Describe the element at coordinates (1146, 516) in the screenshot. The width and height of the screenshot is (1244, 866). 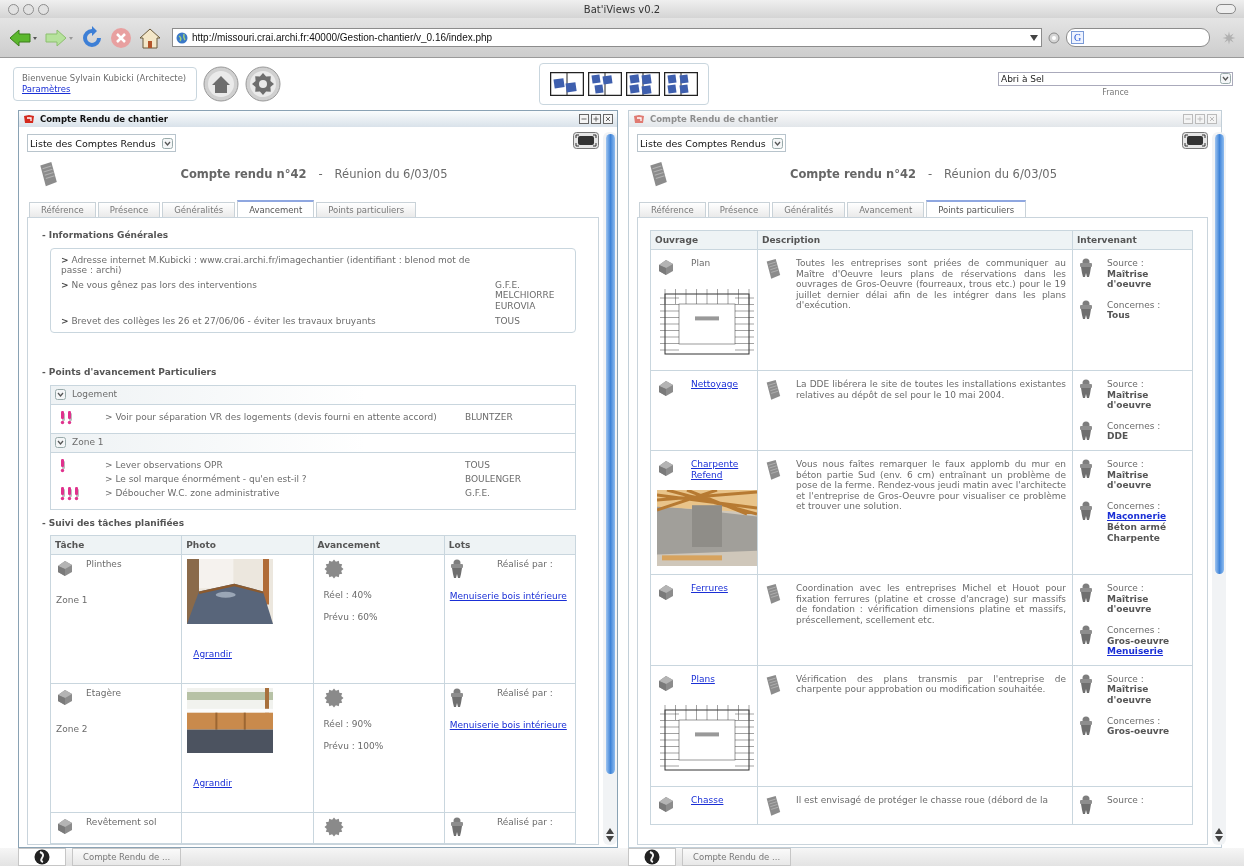
I see `concerns-link: Maçonnerie` at that location.